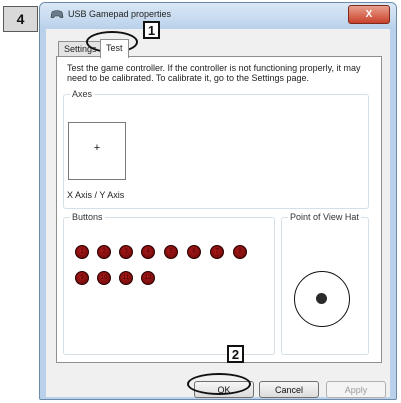  I want to click on title-bar: USB Gamepad properties X, so click(218, 15).